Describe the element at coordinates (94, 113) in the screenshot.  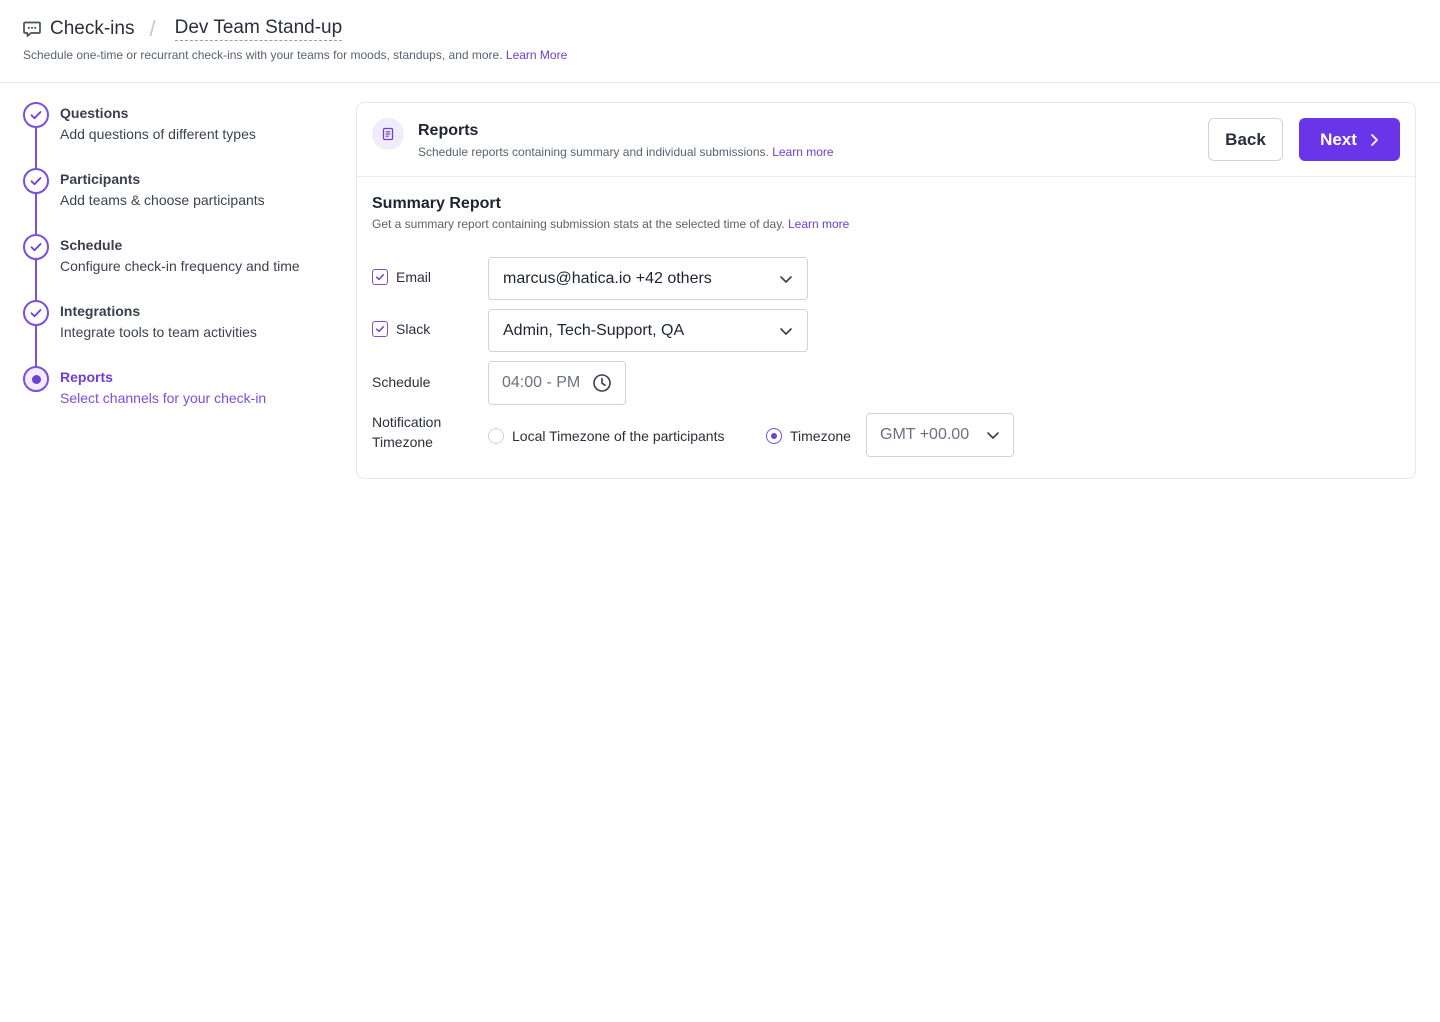
I see `step-title: Questions` at that location.